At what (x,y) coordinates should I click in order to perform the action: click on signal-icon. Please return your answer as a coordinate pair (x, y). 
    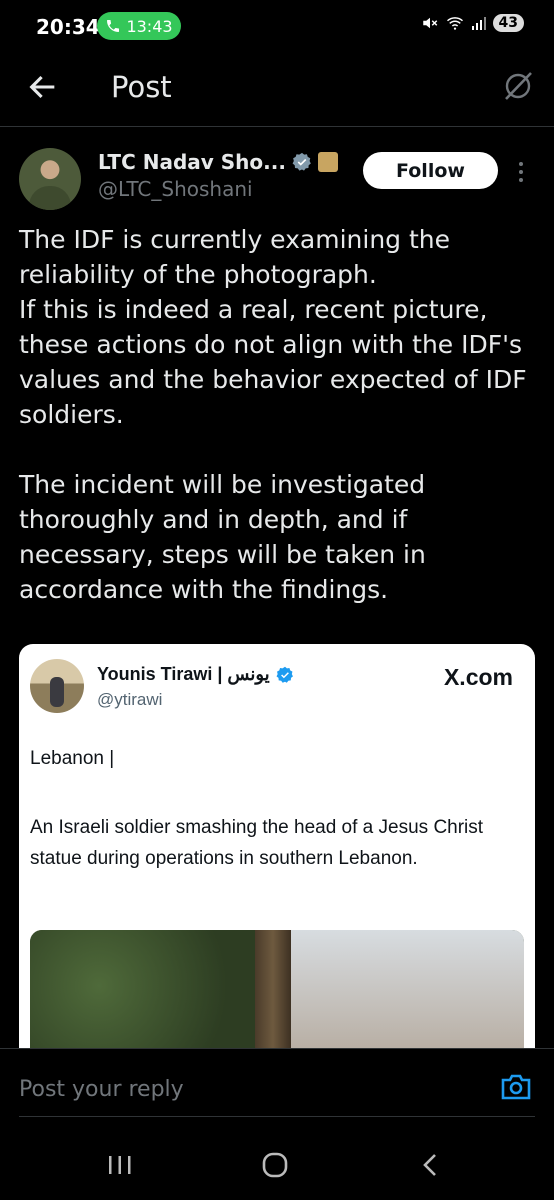
    Looking at the image, I should click on (478, 23).